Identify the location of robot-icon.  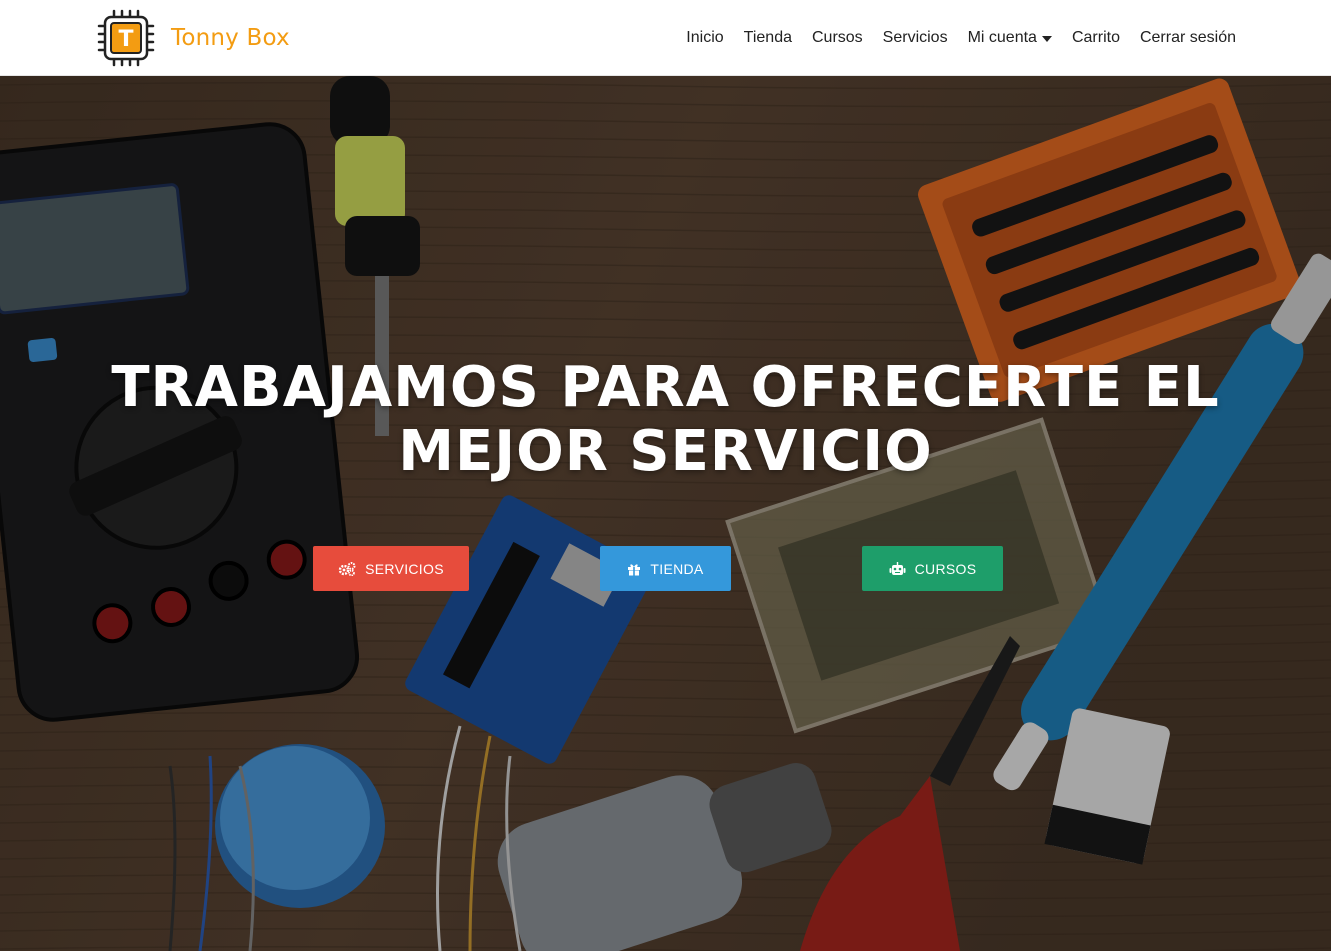
(897, 568).